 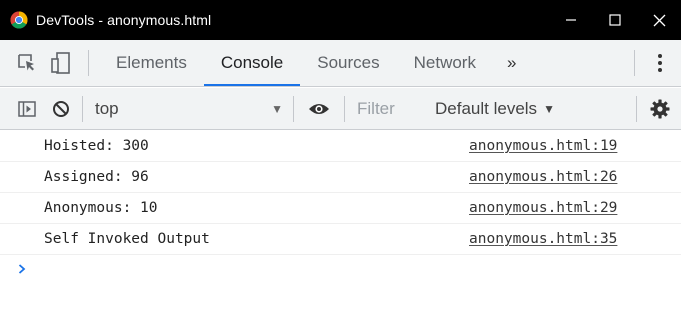 I want to click on minimize-button, so click(x=571, y=20).